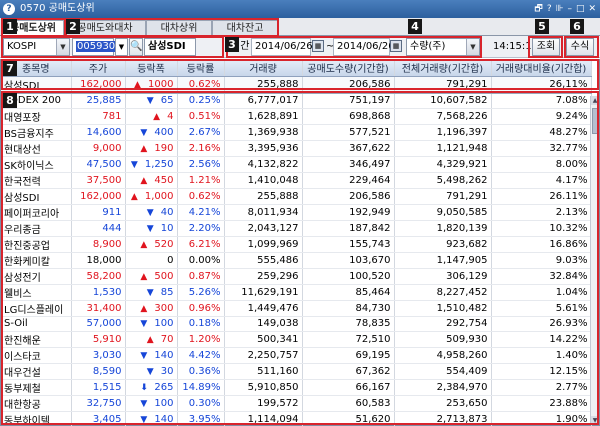 The image size is (600, 426). What do you see at coordinates (201, 388) in the screenshot?
I see `cell-rate: 14.89%` at bounding box center [201, 388].